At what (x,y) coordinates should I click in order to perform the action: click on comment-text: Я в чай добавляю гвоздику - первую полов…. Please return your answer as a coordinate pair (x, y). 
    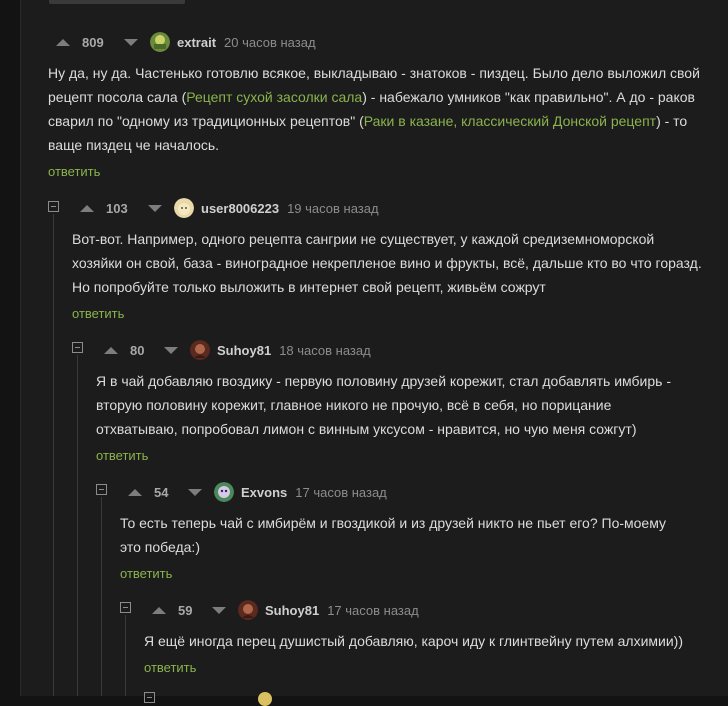
    Looking at the image, I should click on (383, 405).